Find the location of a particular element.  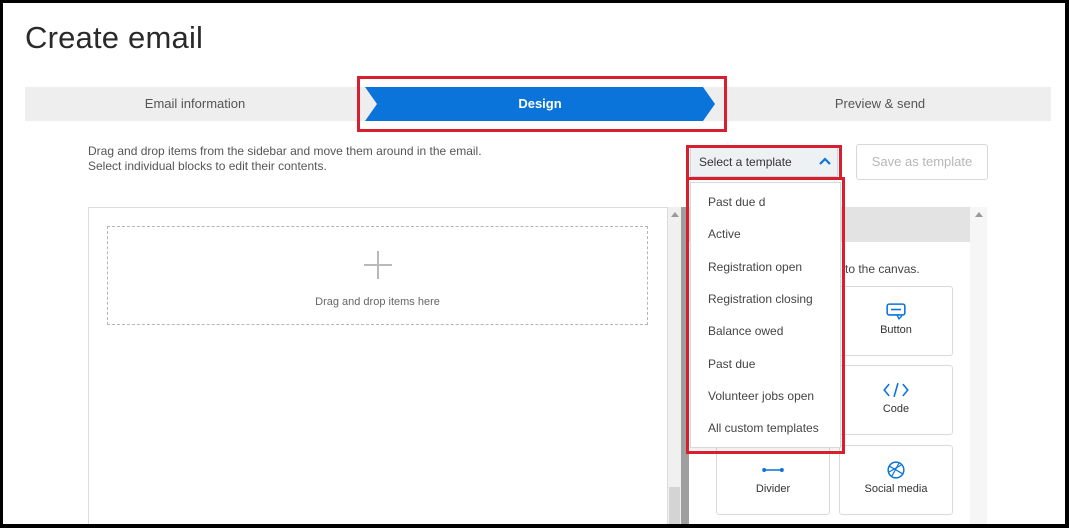

block-code: Code is located at coordinates (896, 400).